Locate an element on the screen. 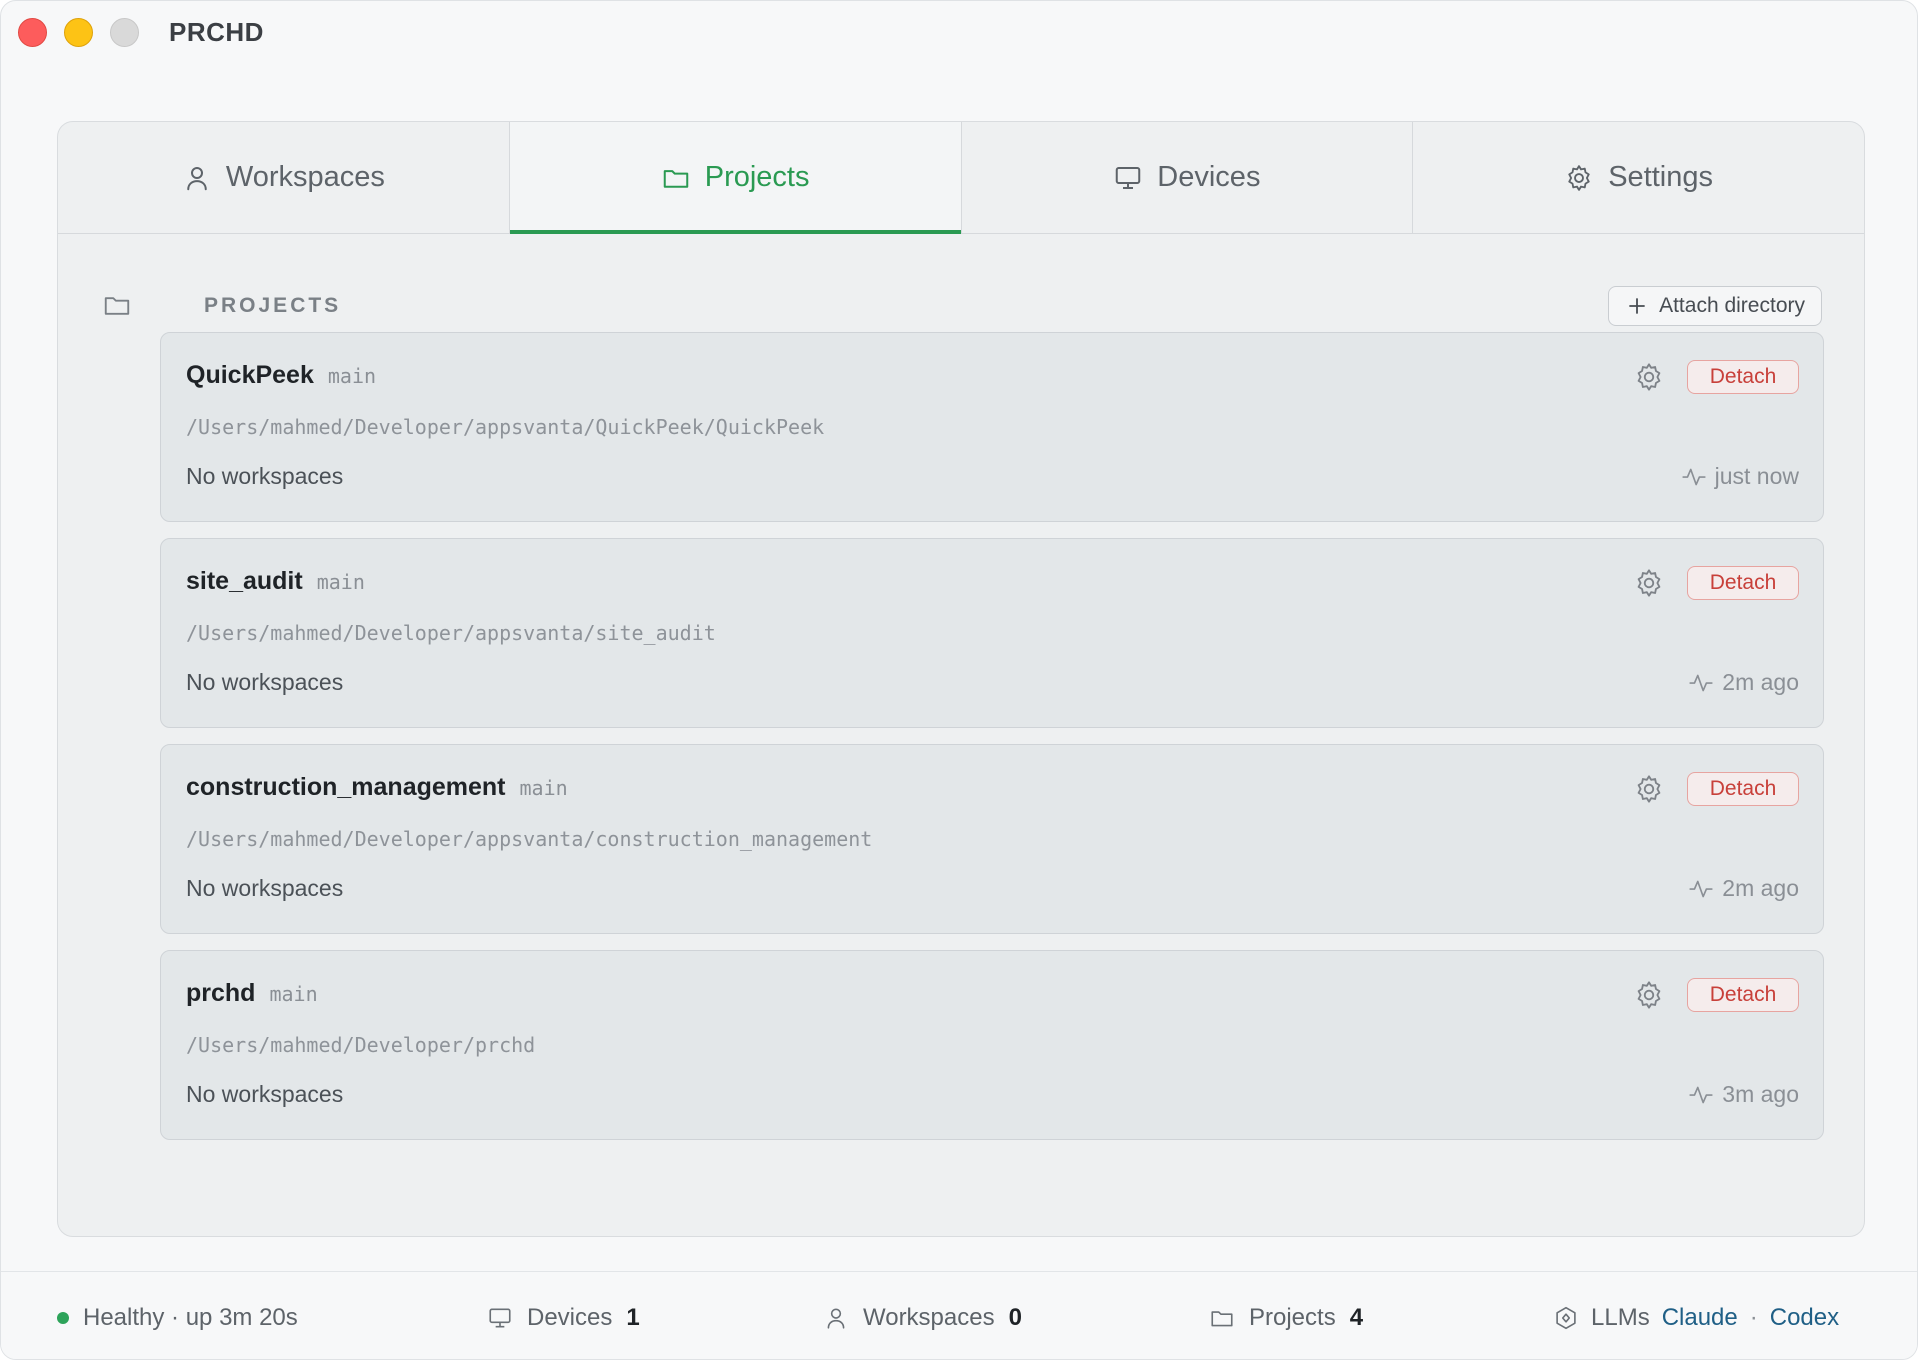 The width and height of the screenshot is (1922, 1362). devices-count: 1 is located at coordinates (633, 1317).